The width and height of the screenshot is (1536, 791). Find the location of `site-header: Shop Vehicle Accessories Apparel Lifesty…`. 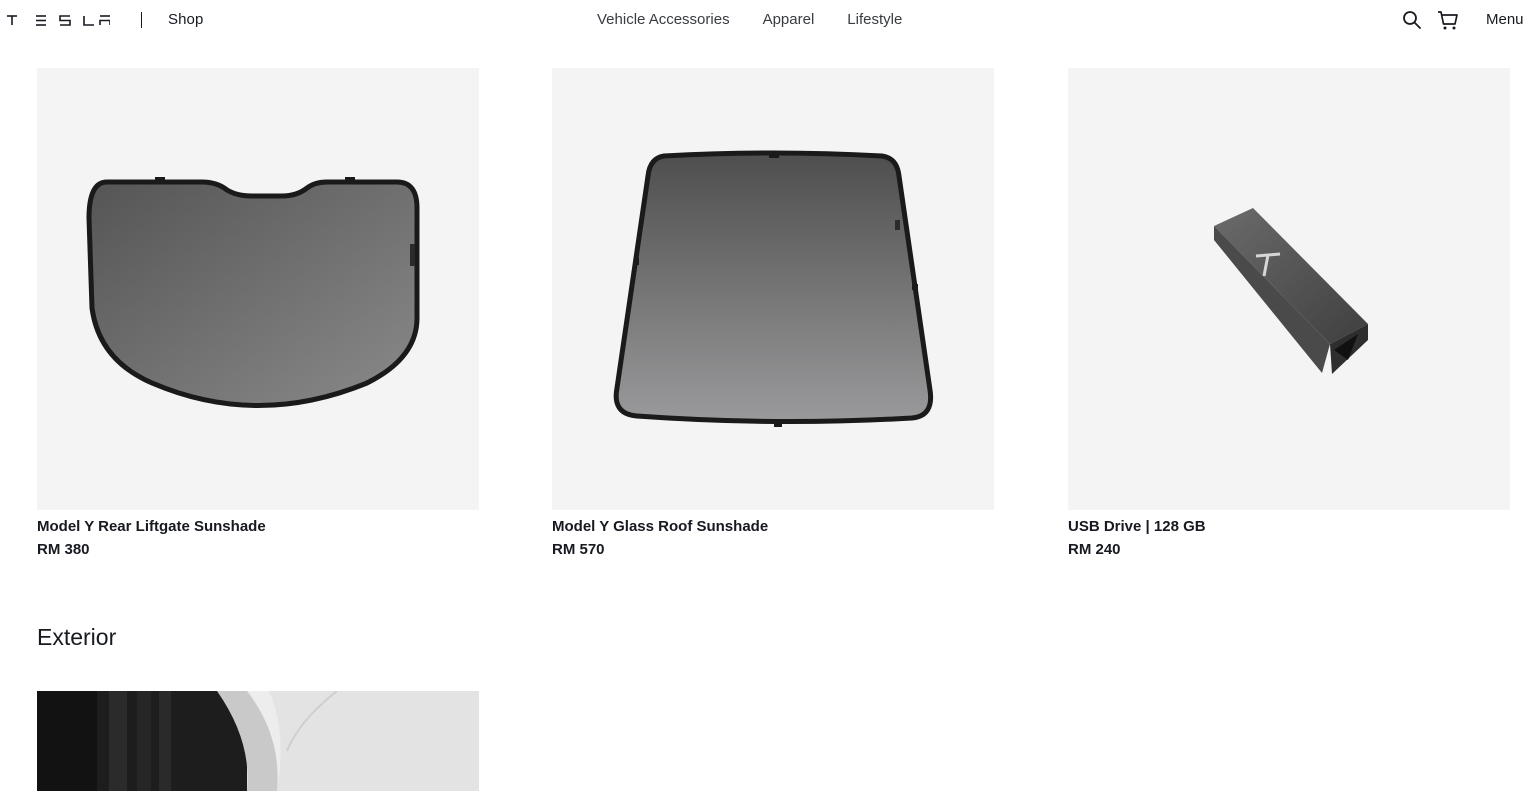

site-header: Shop Vehicle Accessories Apparel Lifesty… is located at coordinates (768, 21).